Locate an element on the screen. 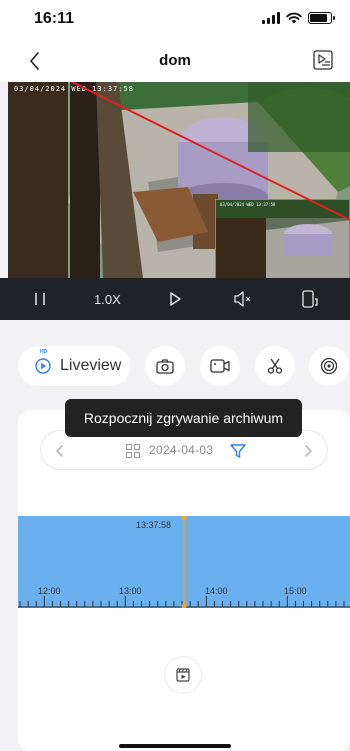  tick-label-15: 15:00 is located at coordinates (295, 591).